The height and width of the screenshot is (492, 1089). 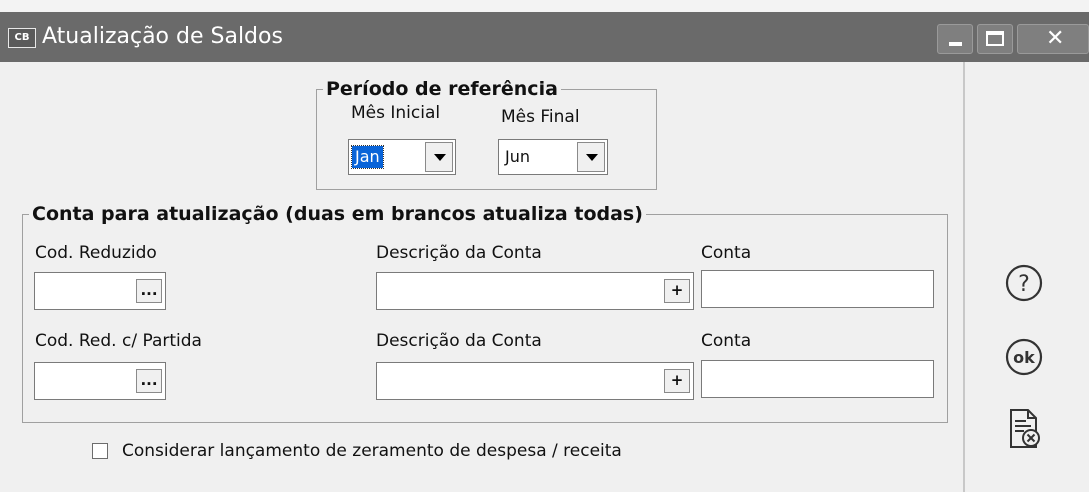 What do you see at coordinates (459, 341) in the screenshot?
I see `descricao-conta-label-2: Descrição da Conta` at bounding box center [459, 341].